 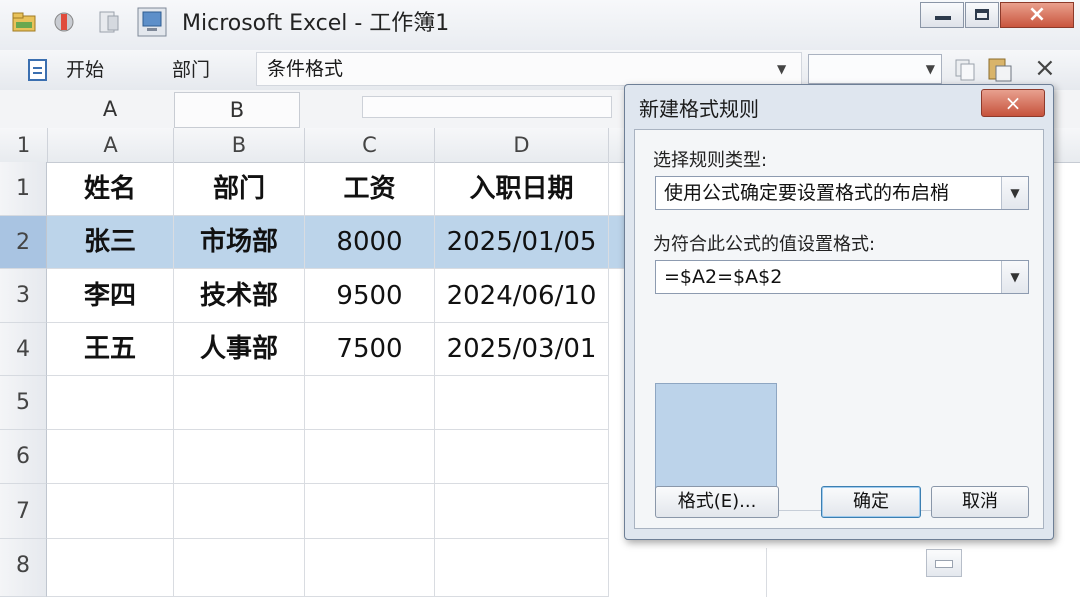 I want to click on monitor-icon, so click(x=152, y=22).